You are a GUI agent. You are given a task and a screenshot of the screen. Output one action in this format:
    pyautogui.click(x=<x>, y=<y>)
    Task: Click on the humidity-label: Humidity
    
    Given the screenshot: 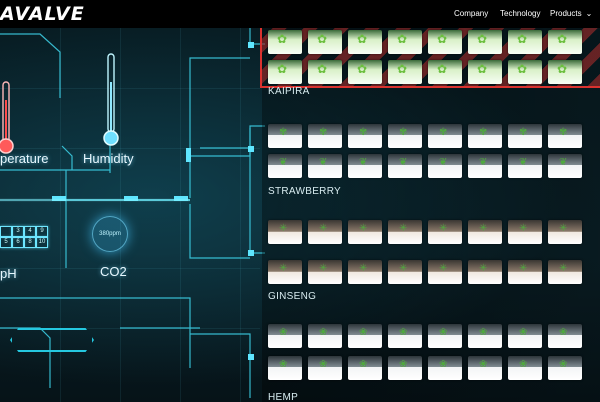 What is the action you would take?
    pyautogui.click(x=108, y=158)
    